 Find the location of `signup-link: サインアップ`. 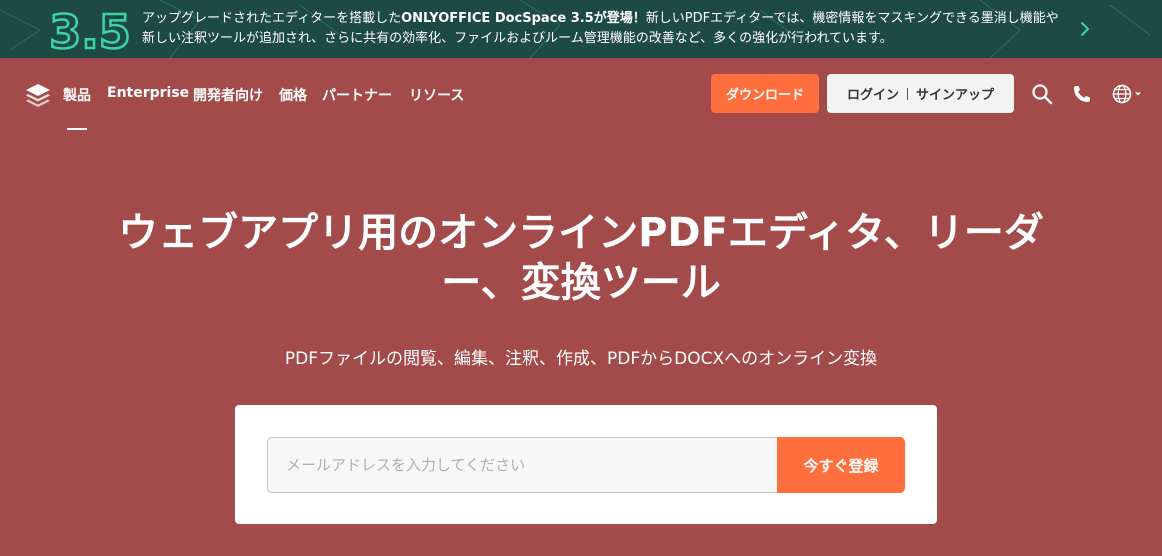

signup-link: サインアップ is located at coordinates (955, 93).